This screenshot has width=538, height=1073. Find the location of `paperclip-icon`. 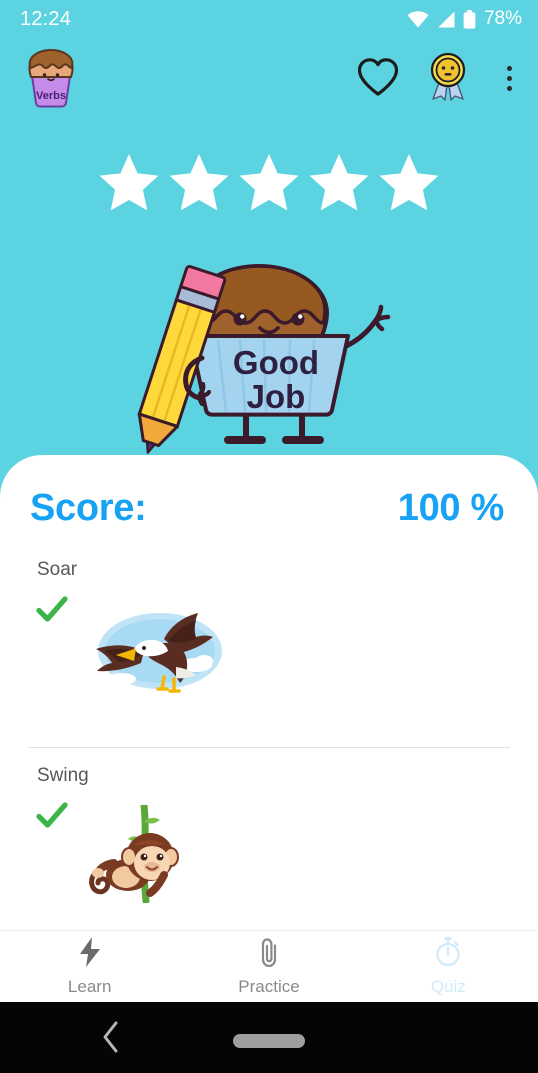

paperclip-icon is located at coordinates (269, 953).